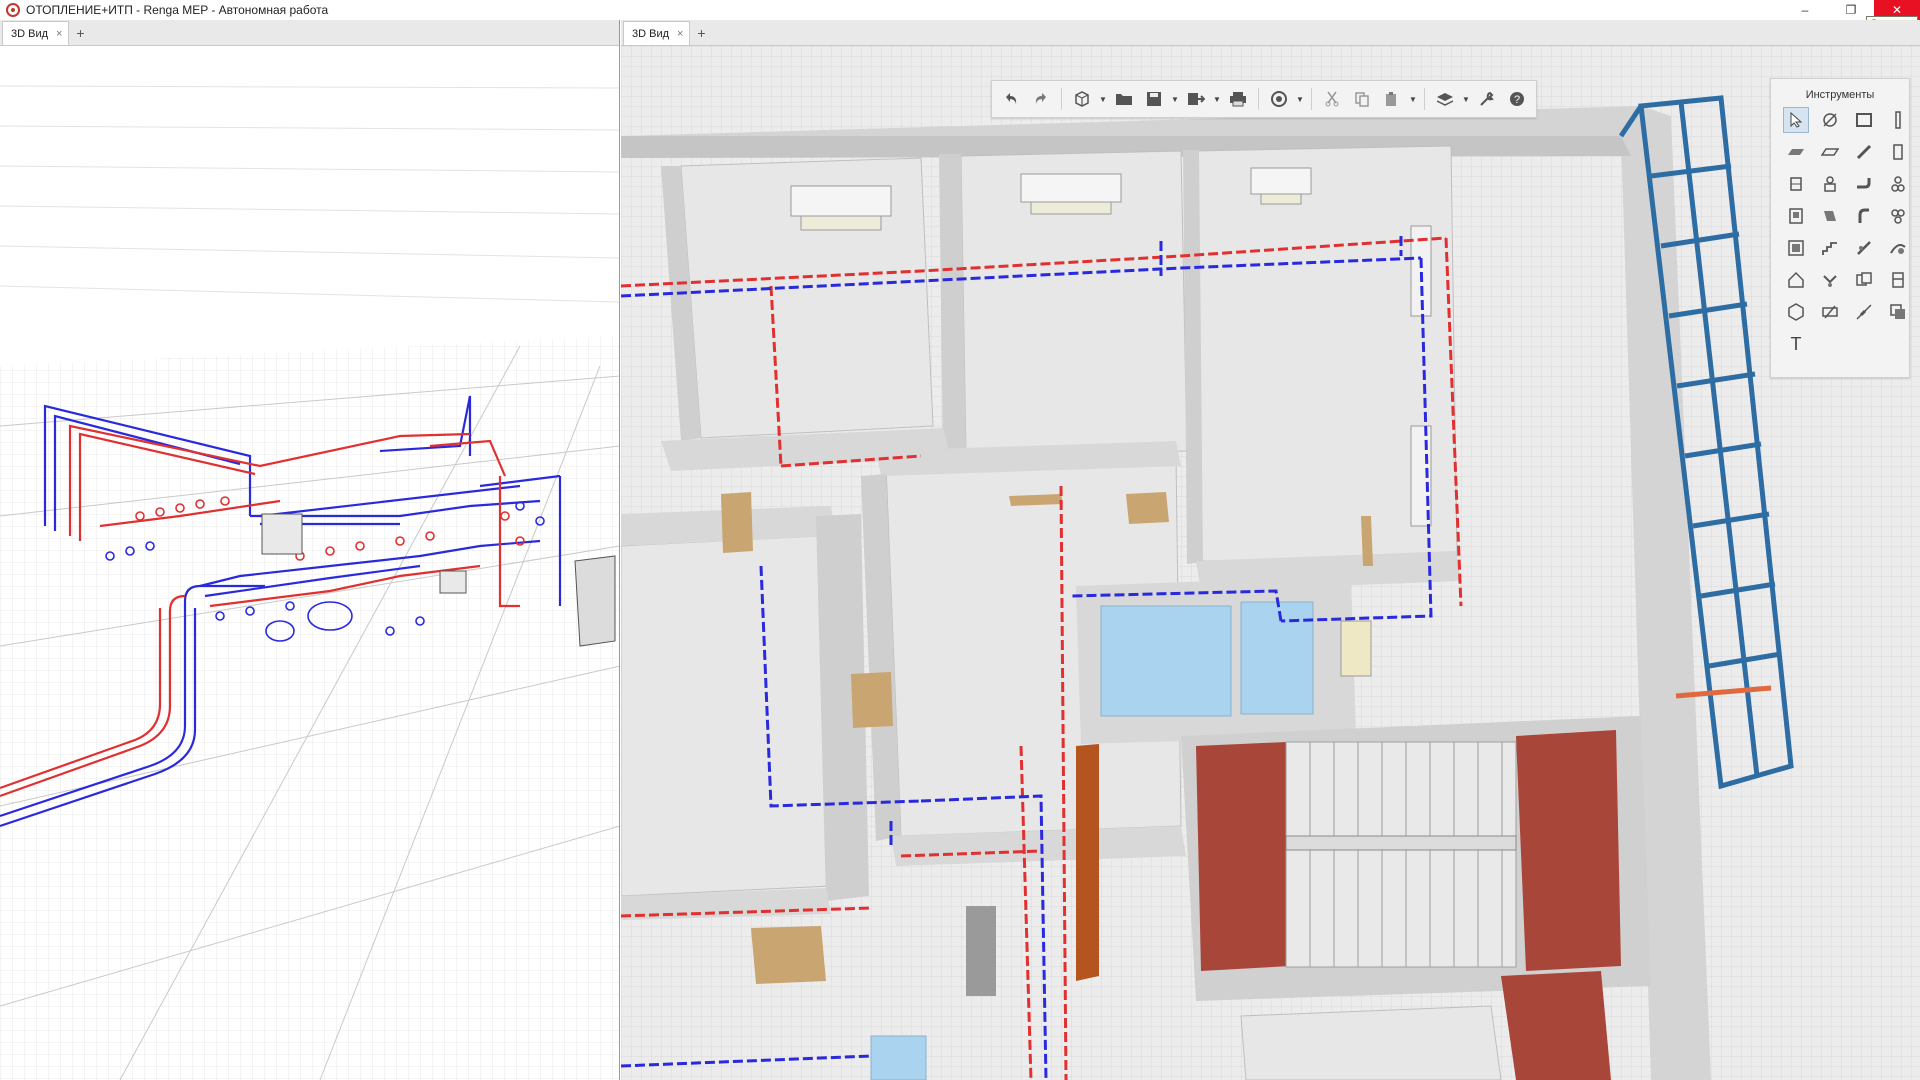 The image size is (1920, 1080). I want to click on tools-panel: Инструменты T, so click(1840, 228).